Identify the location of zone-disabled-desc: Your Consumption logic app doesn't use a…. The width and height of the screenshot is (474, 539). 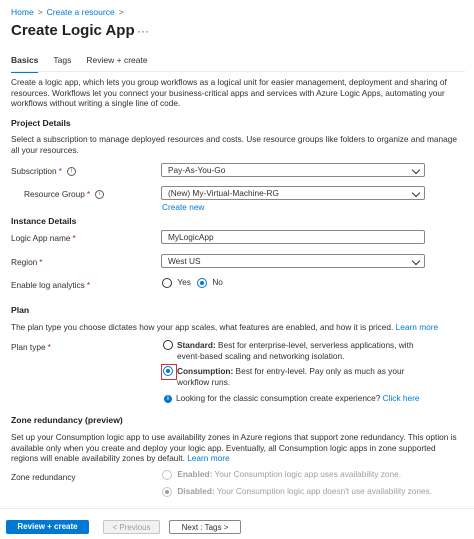
(324, 491).